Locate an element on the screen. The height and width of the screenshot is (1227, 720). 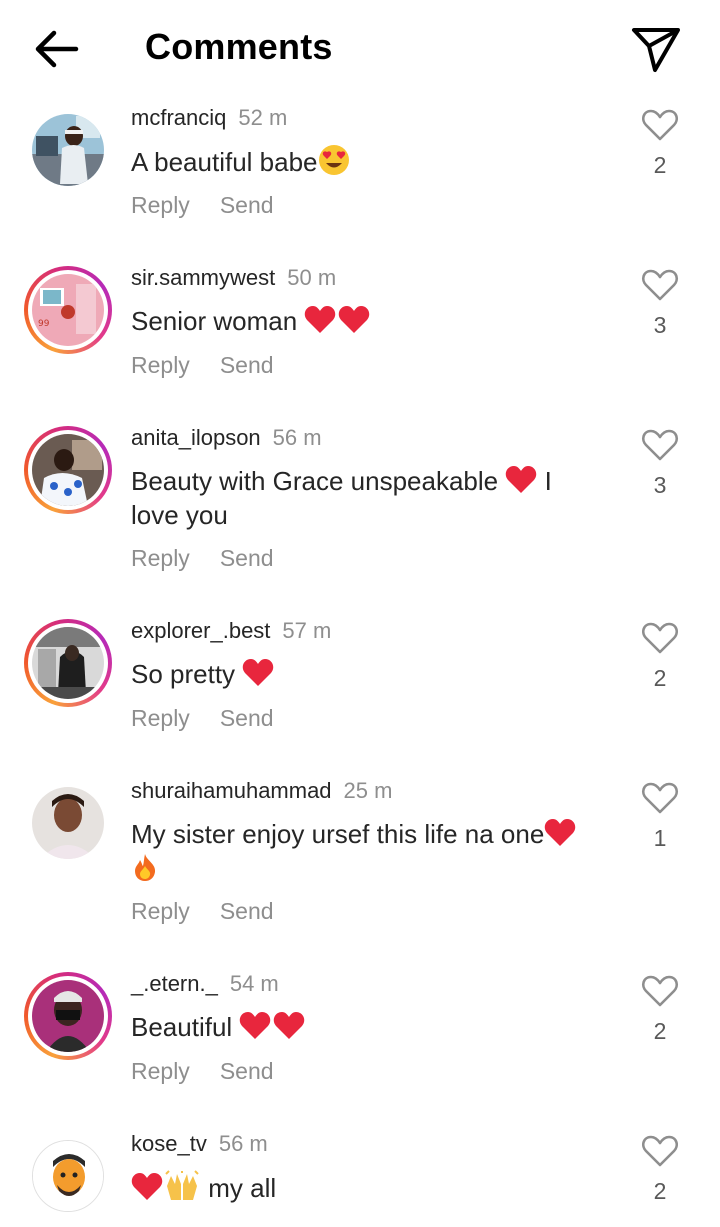
comment-time: 52 m is located at coordinates (263, 117).